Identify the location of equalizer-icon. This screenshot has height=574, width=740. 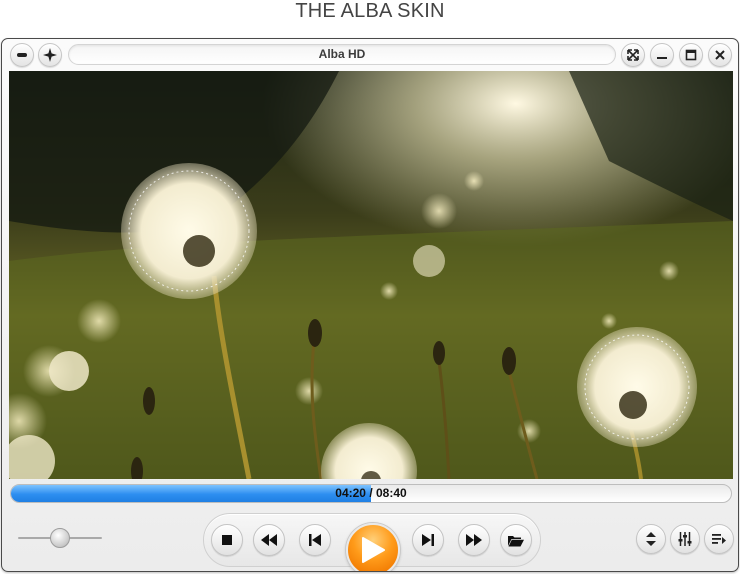
(685, 539).